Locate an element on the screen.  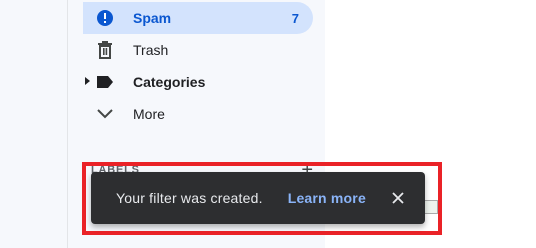
learn-more-link: Learn more is located at coordinates (327, 198).